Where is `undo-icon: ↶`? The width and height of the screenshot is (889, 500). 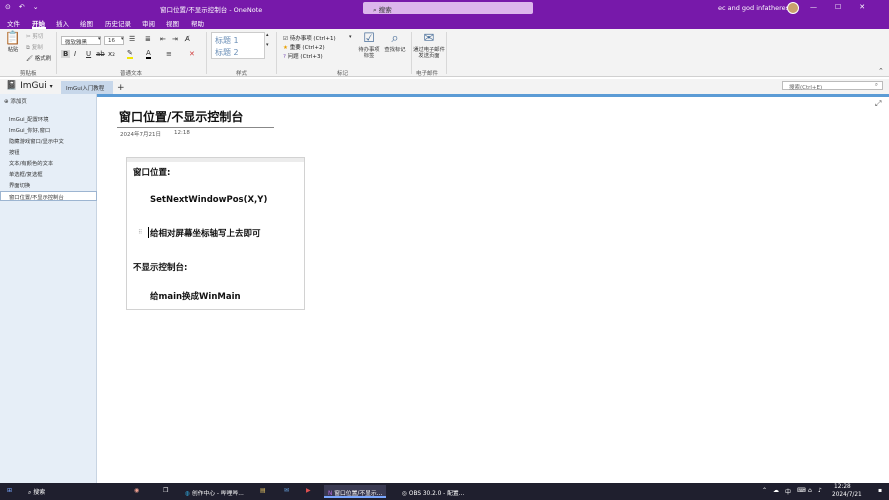 undo-icon: ↶ is located at coordinates (22, 7).